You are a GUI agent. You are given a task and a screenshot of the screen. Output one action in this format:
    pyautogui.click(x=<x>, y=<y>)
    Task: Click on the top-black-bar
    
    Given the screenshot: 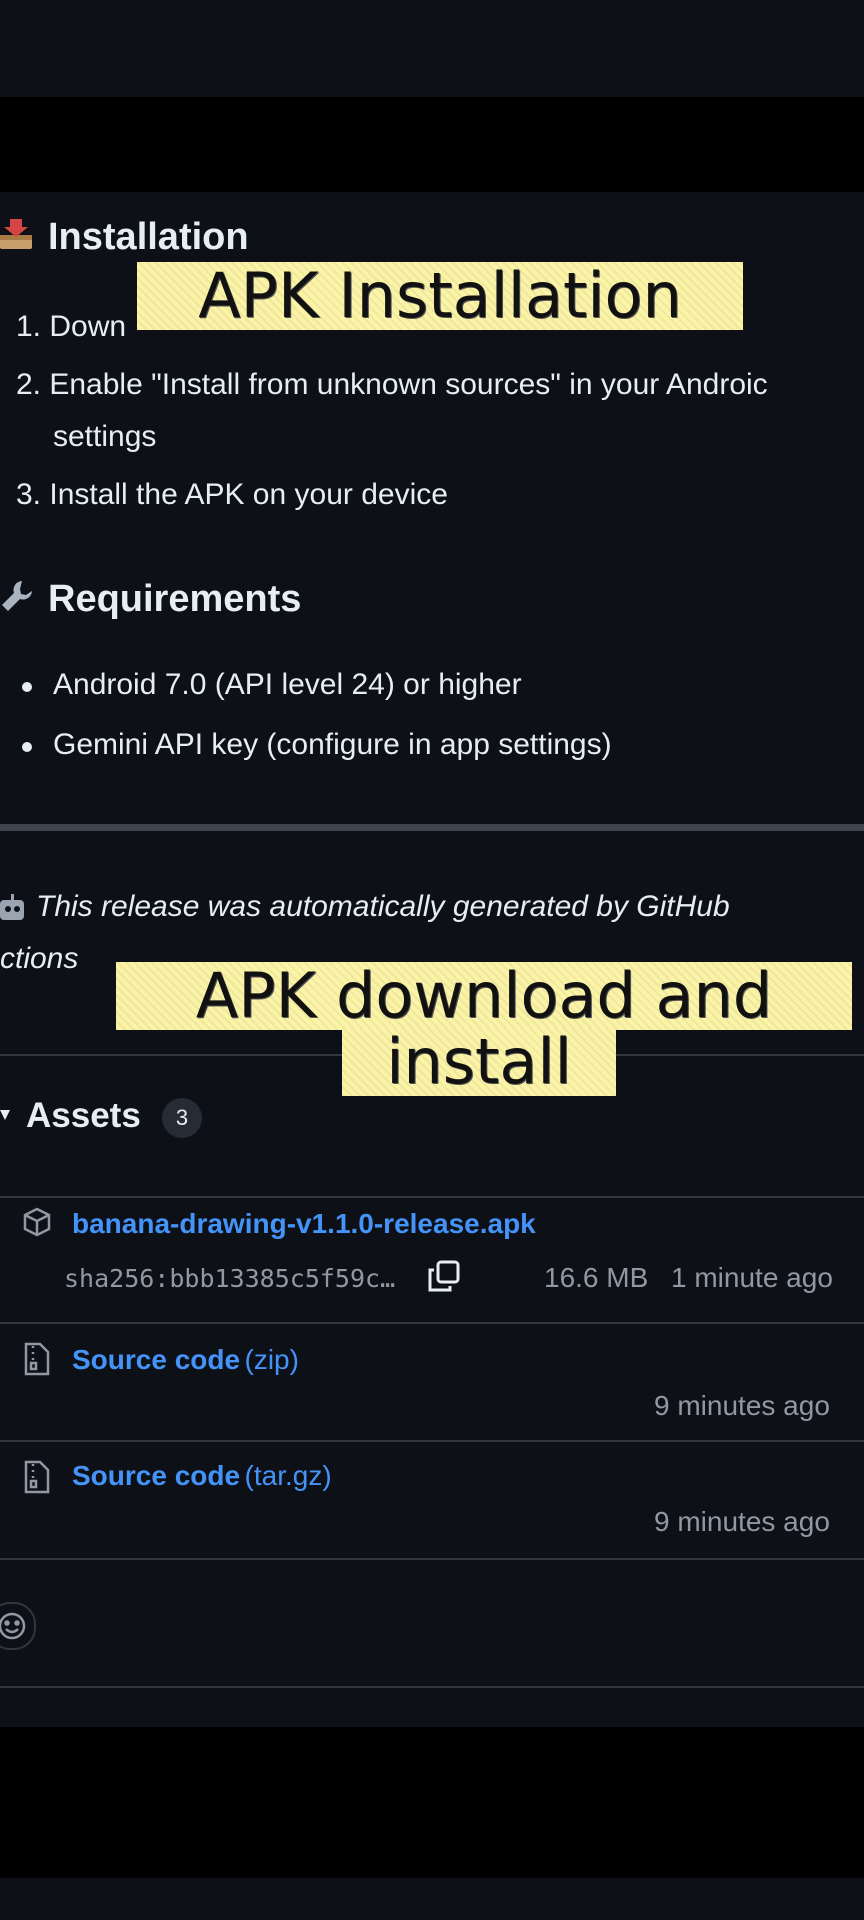 What is the action you would take?
    pyautogui.click(x=432, y=144)
    